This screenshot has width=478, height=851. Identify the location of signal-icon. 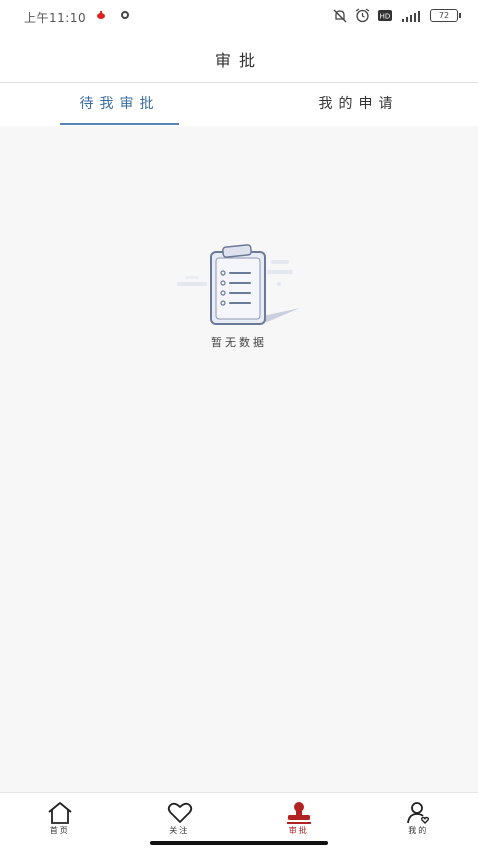
(411, 16).